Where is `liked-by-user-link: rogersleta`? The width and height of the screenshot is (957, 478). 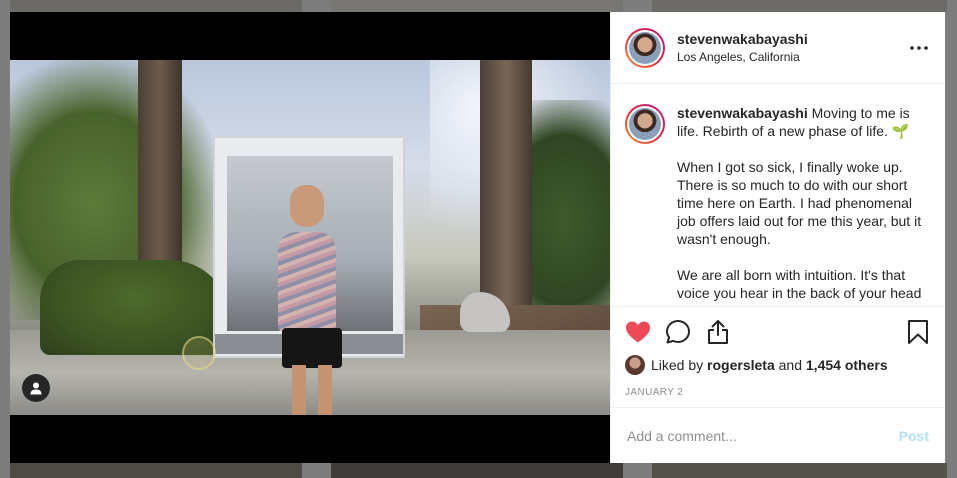
liked-by-user-link: rogersleta is located at coordinates (741, 365).